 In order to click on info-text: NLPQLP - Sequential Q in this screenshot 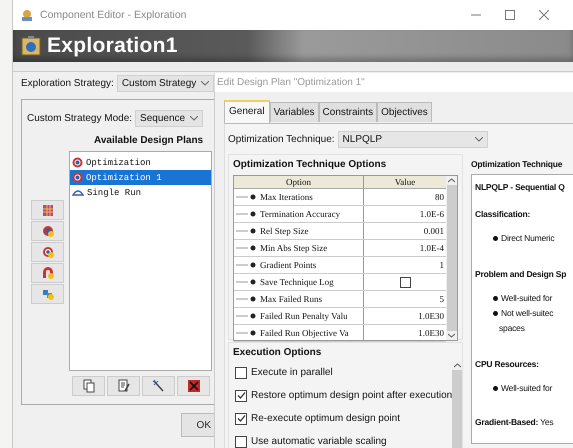, I will do `click(520, 187)`.